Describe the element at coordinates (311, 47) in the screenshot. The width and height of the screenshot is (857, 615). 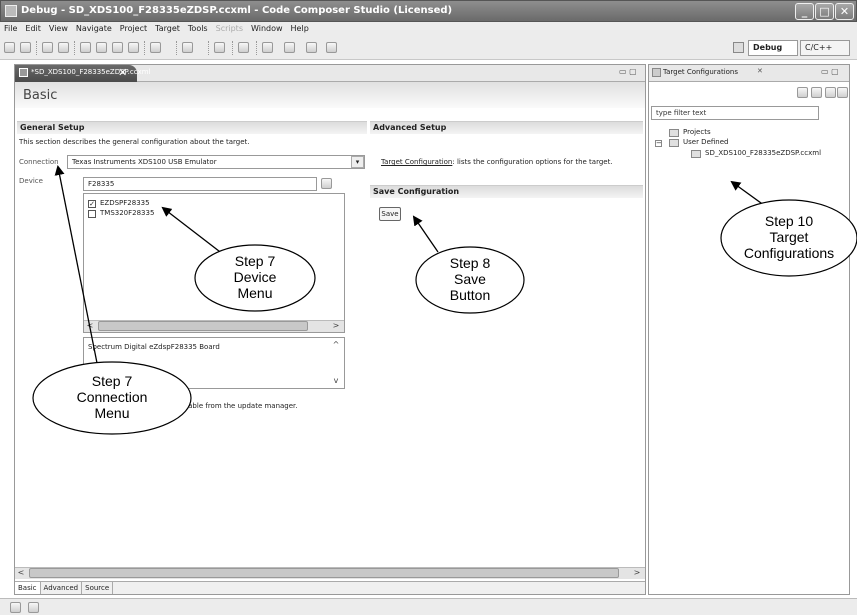
I see `back-icon` at that location.